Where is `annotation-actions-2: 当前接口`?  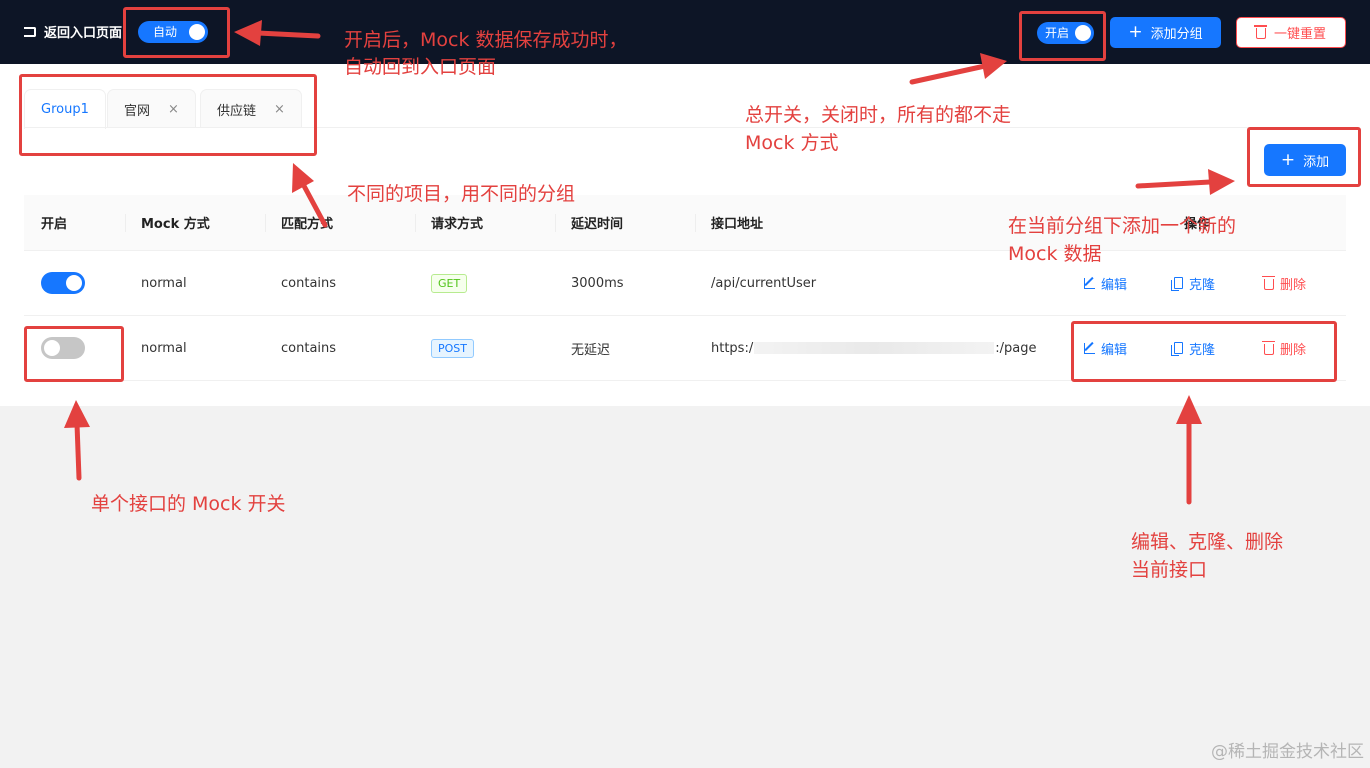 annotation-actions-2: 当前接口 is located at coordinates (1169, 570).